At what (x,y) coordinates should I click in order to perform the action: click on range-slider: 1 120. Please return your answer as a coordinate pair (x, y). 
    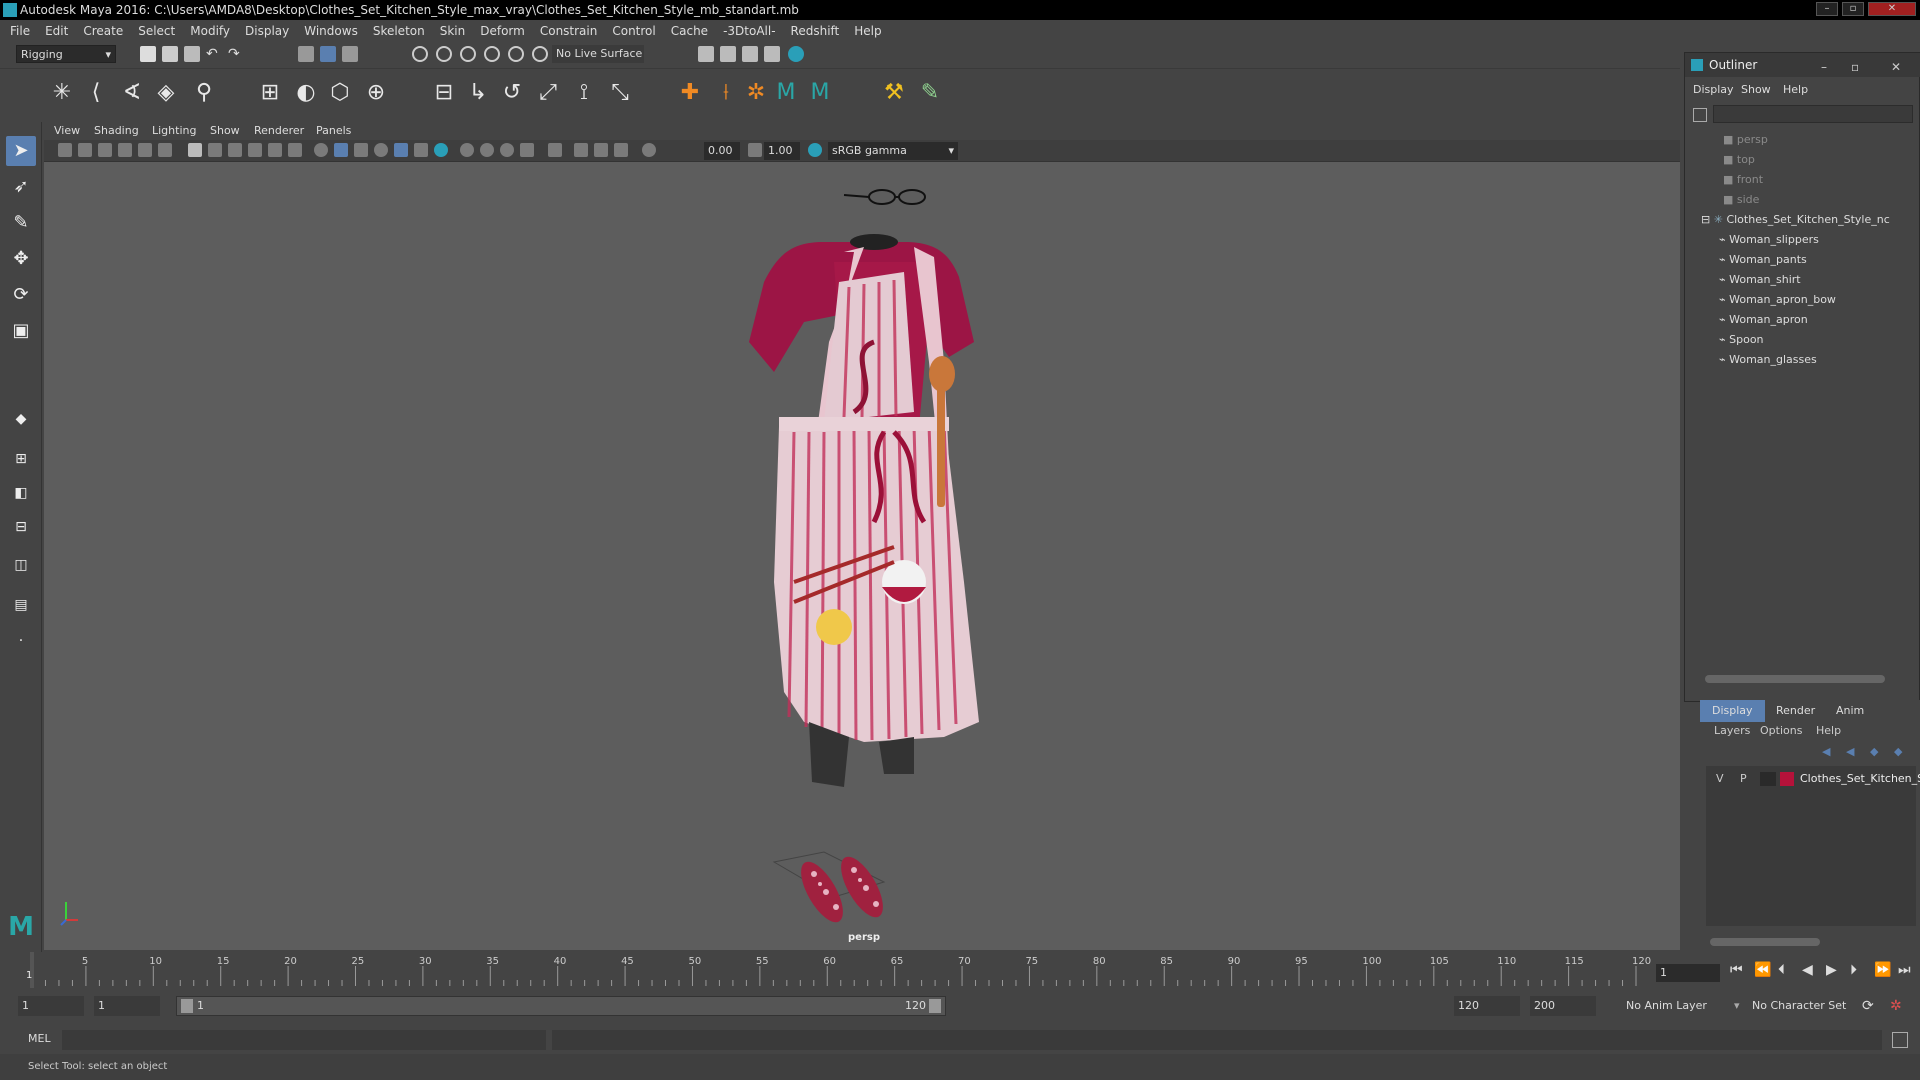
    Looking at the image, I should click on (561, 1006).